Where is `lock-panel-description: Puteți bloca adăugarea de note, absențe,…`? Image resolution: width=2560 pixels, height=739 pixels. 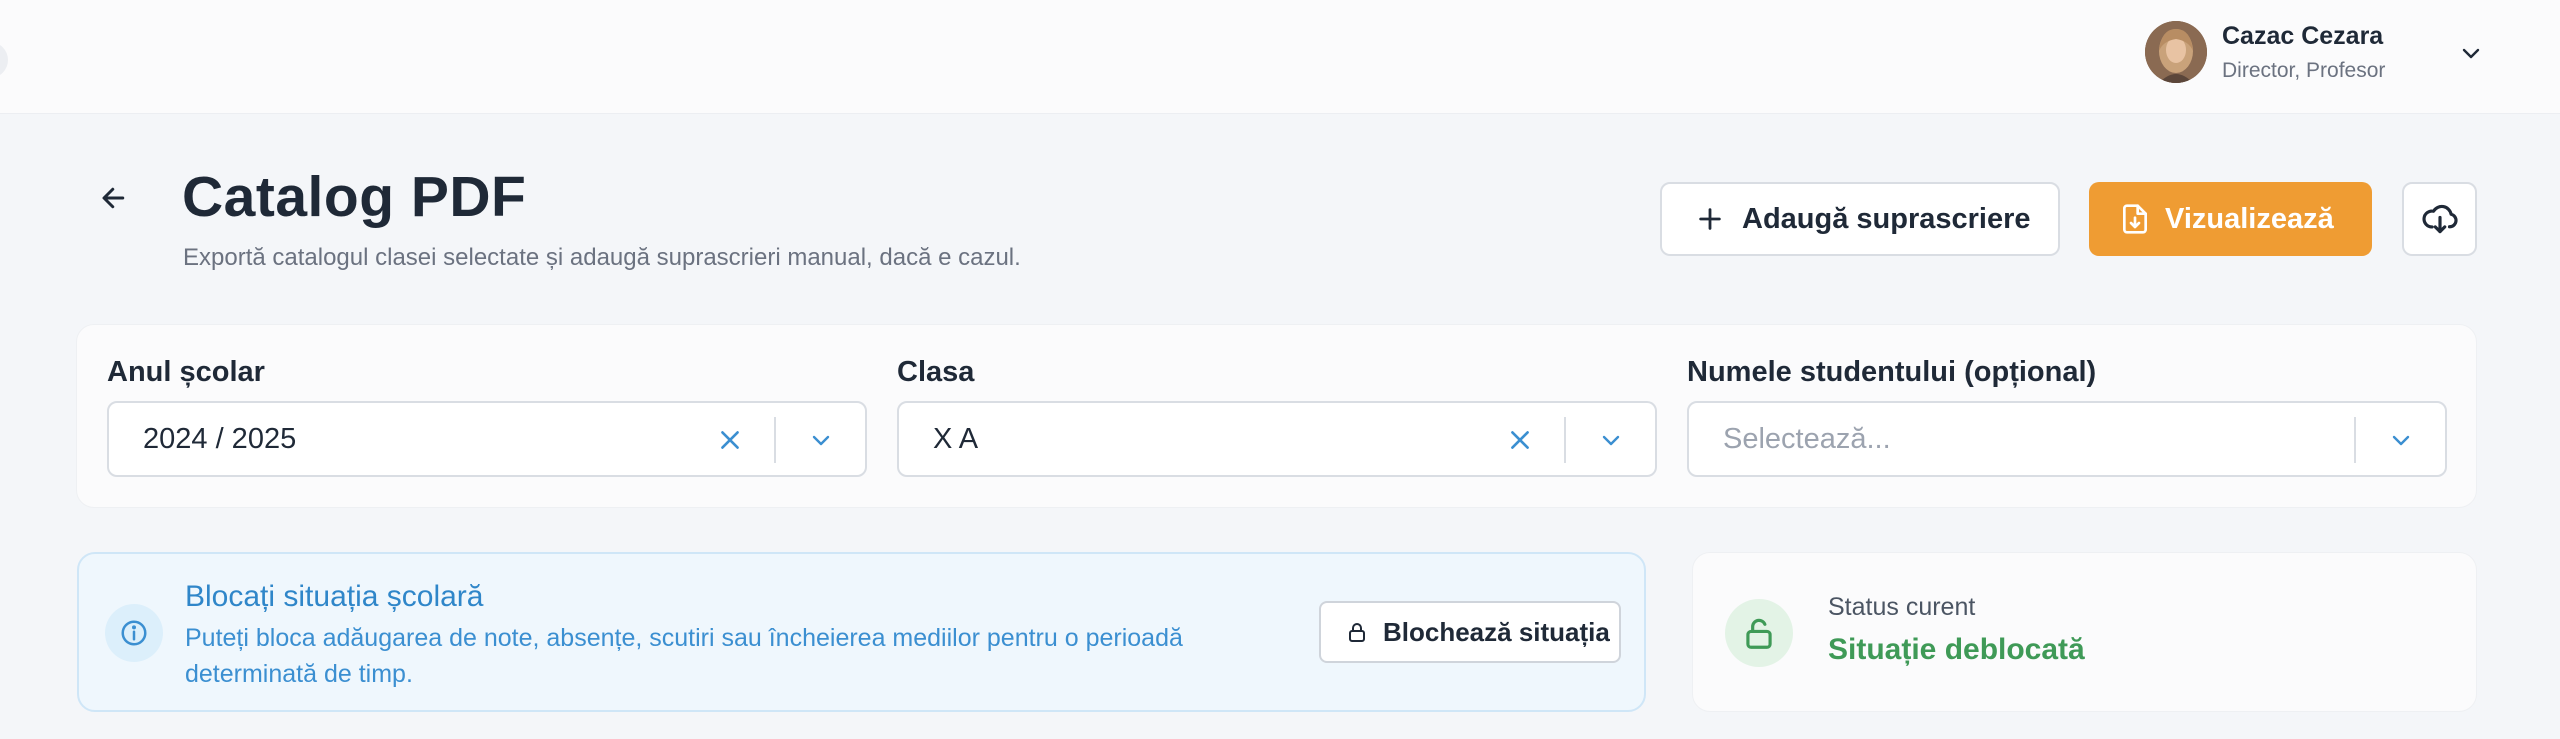 lock-panel-description: Puteți bloca adăugarea de note, absențe,… is located at coordinates (684, 656).